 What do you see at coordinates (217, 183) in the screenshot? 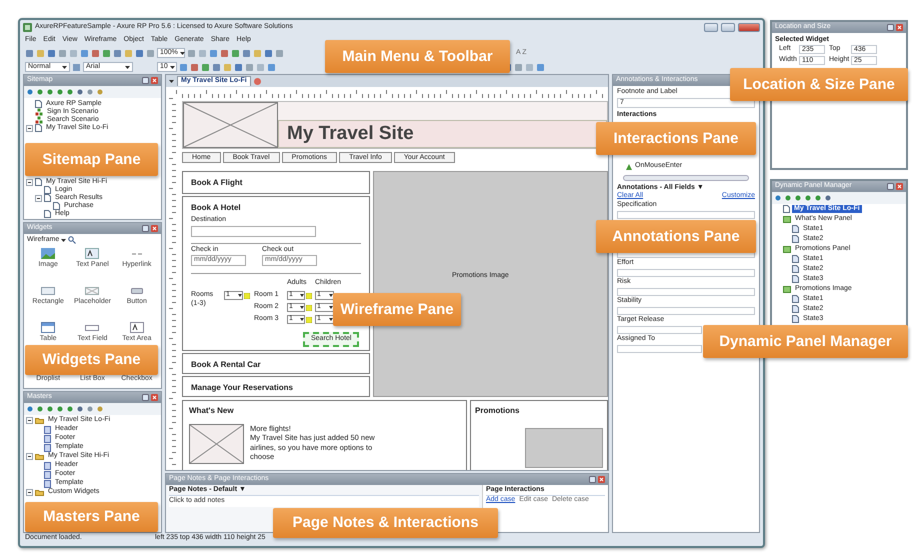
I see `section-heading: Book A Flight` at bounding box center [217, 183].